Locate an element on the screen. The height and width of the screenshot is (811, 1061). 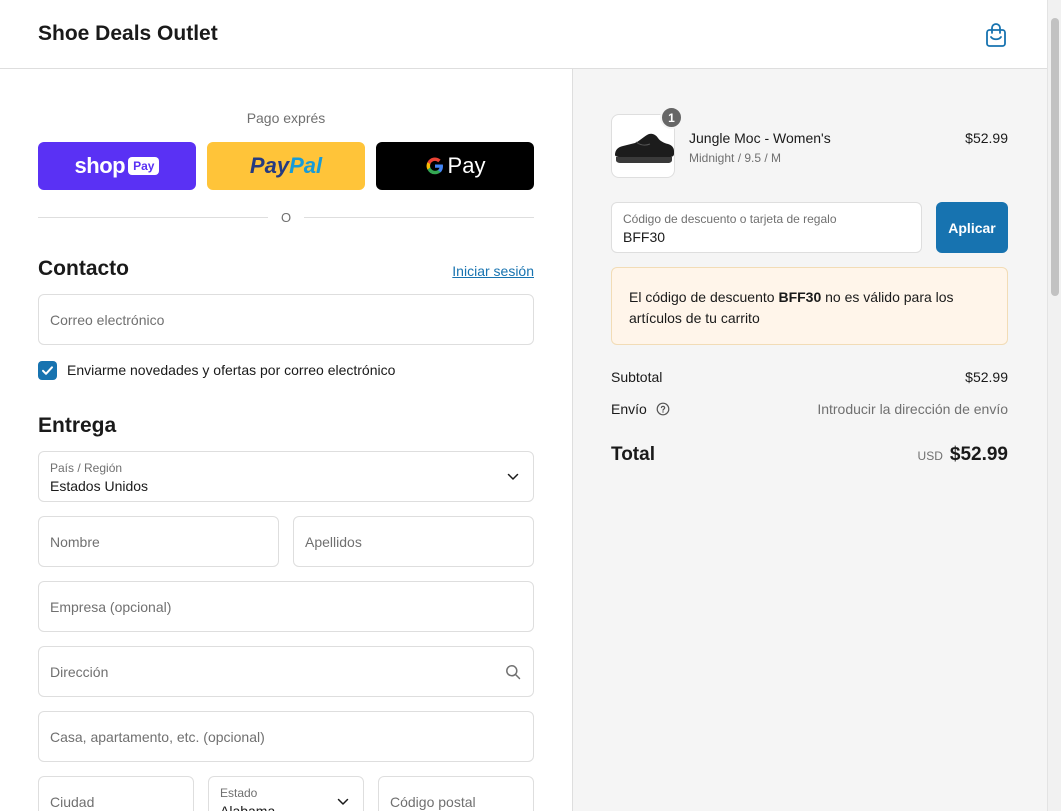
shipping-row: Envío Introducir la dirección de envío is located at coordinates (809, 409).